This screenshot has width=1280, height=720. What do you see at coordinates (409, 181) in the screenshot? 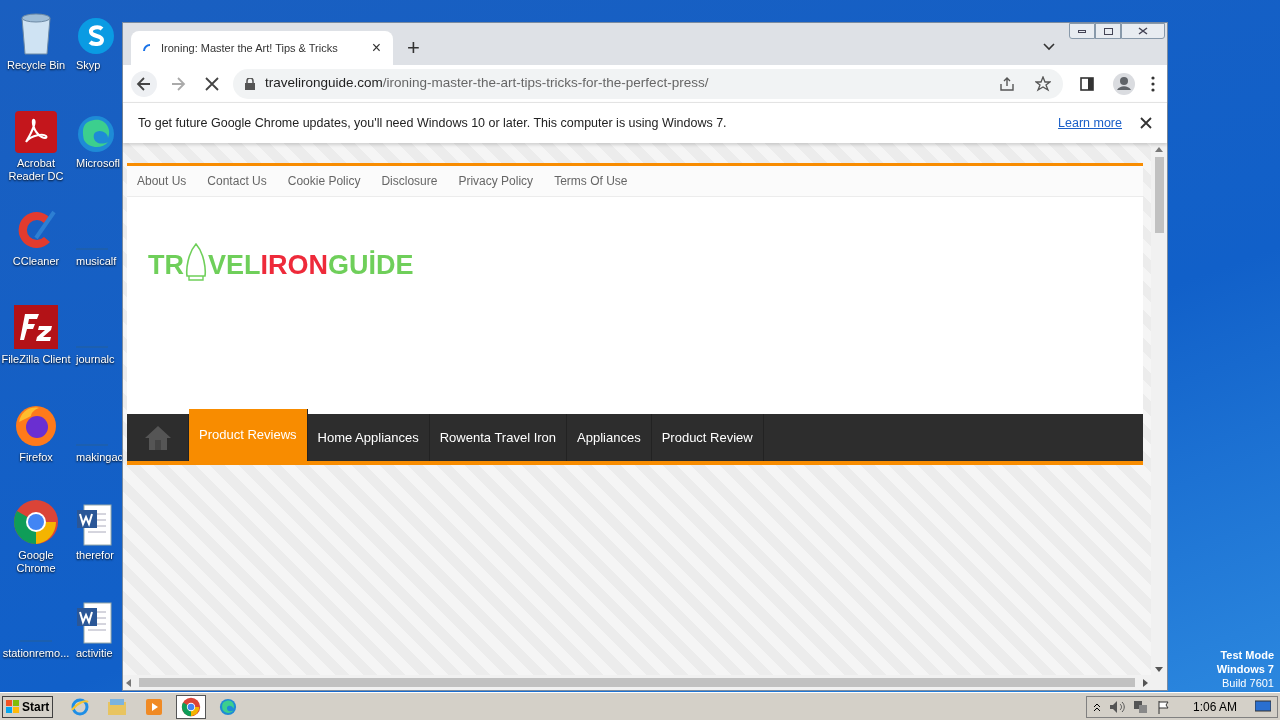
I see `top-menu-link: Disclosure` at bounding box center [409, 181].